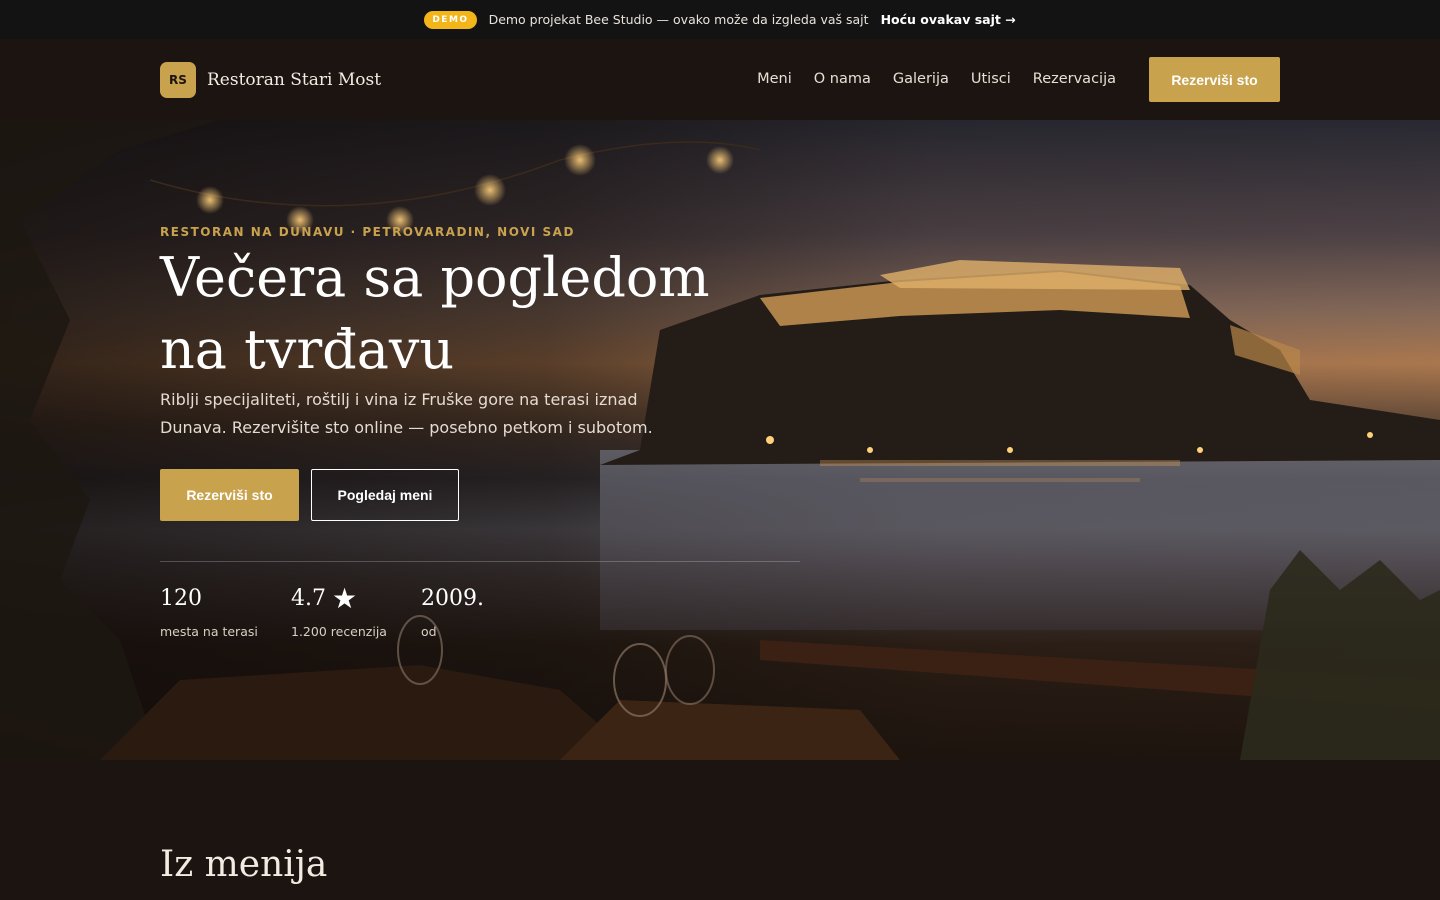 This screenshot has width=1440, height=900. I want to click on hero-divider, so click(480, 561).